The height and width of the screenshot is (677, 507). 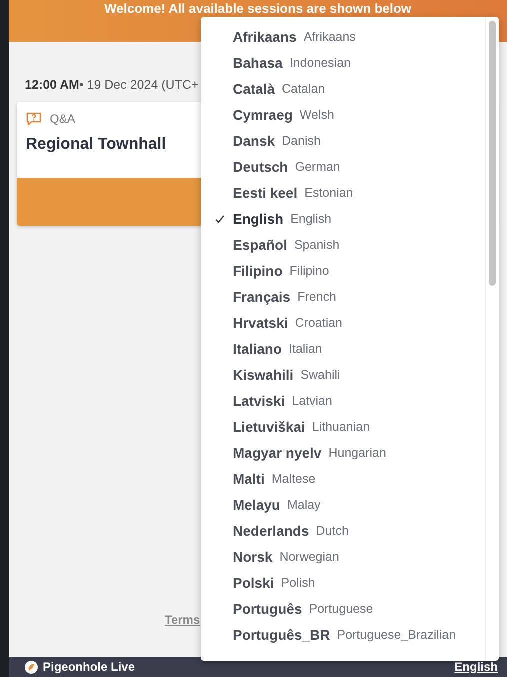 What do you see at coordinates (343, 531) in the screenshot?
I see `language-option: Nederlands Dutch` at bounding box center [343, 531].